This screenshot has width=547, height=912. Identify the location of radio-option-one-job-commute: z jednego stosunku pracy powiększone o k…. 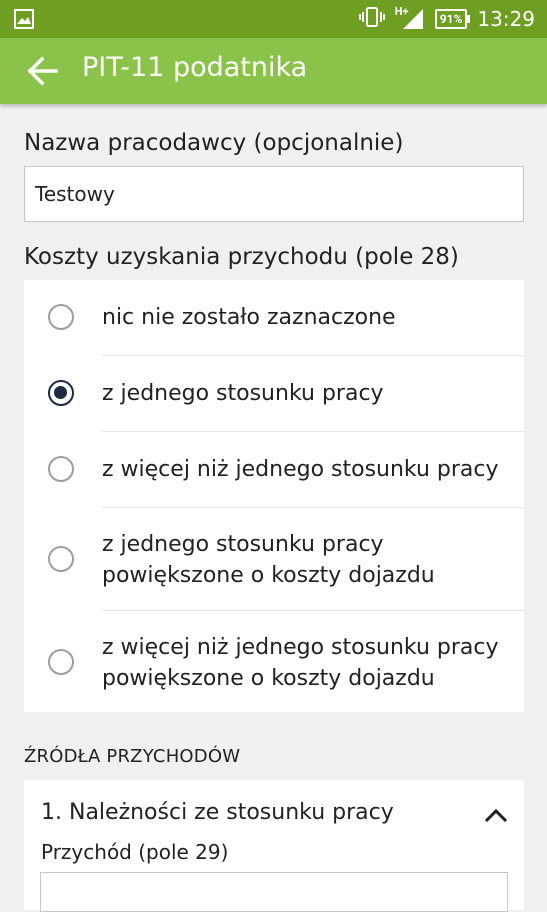
(274, 559).